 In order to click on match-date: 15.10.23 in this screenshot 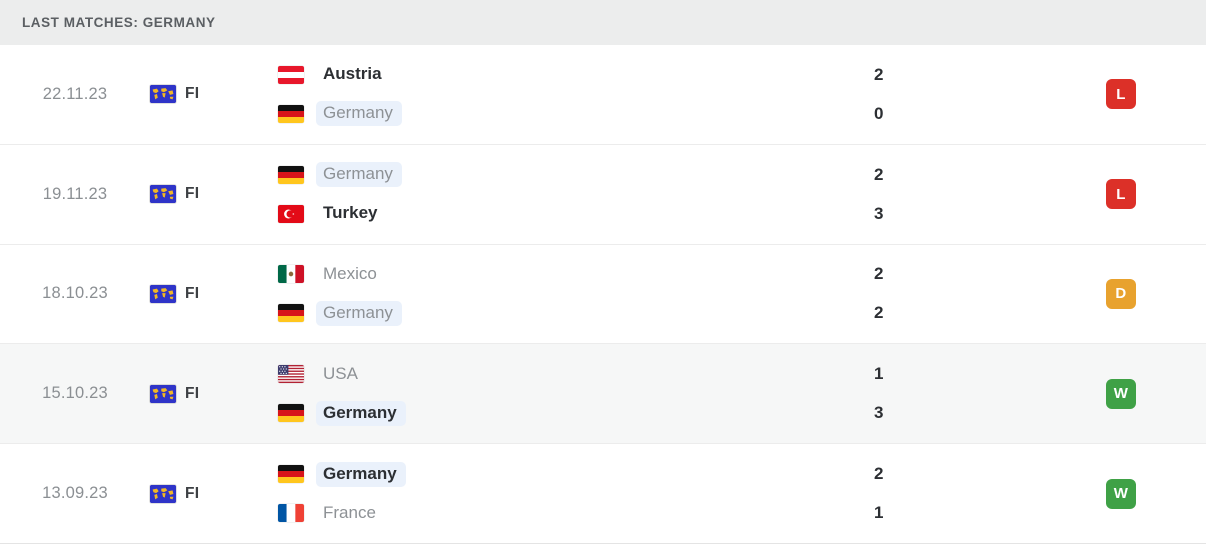, I will do `click(75, 393)`.